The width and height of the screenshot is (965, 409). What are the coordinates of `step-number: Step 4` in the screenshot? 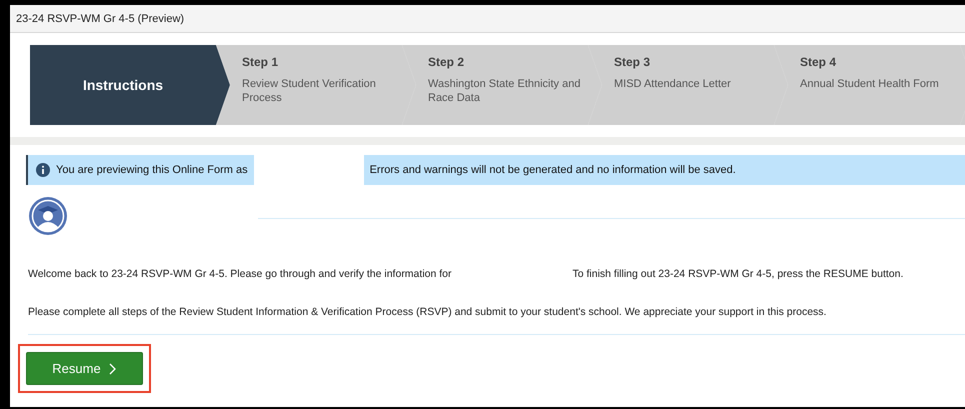 It's located at (818, 62).